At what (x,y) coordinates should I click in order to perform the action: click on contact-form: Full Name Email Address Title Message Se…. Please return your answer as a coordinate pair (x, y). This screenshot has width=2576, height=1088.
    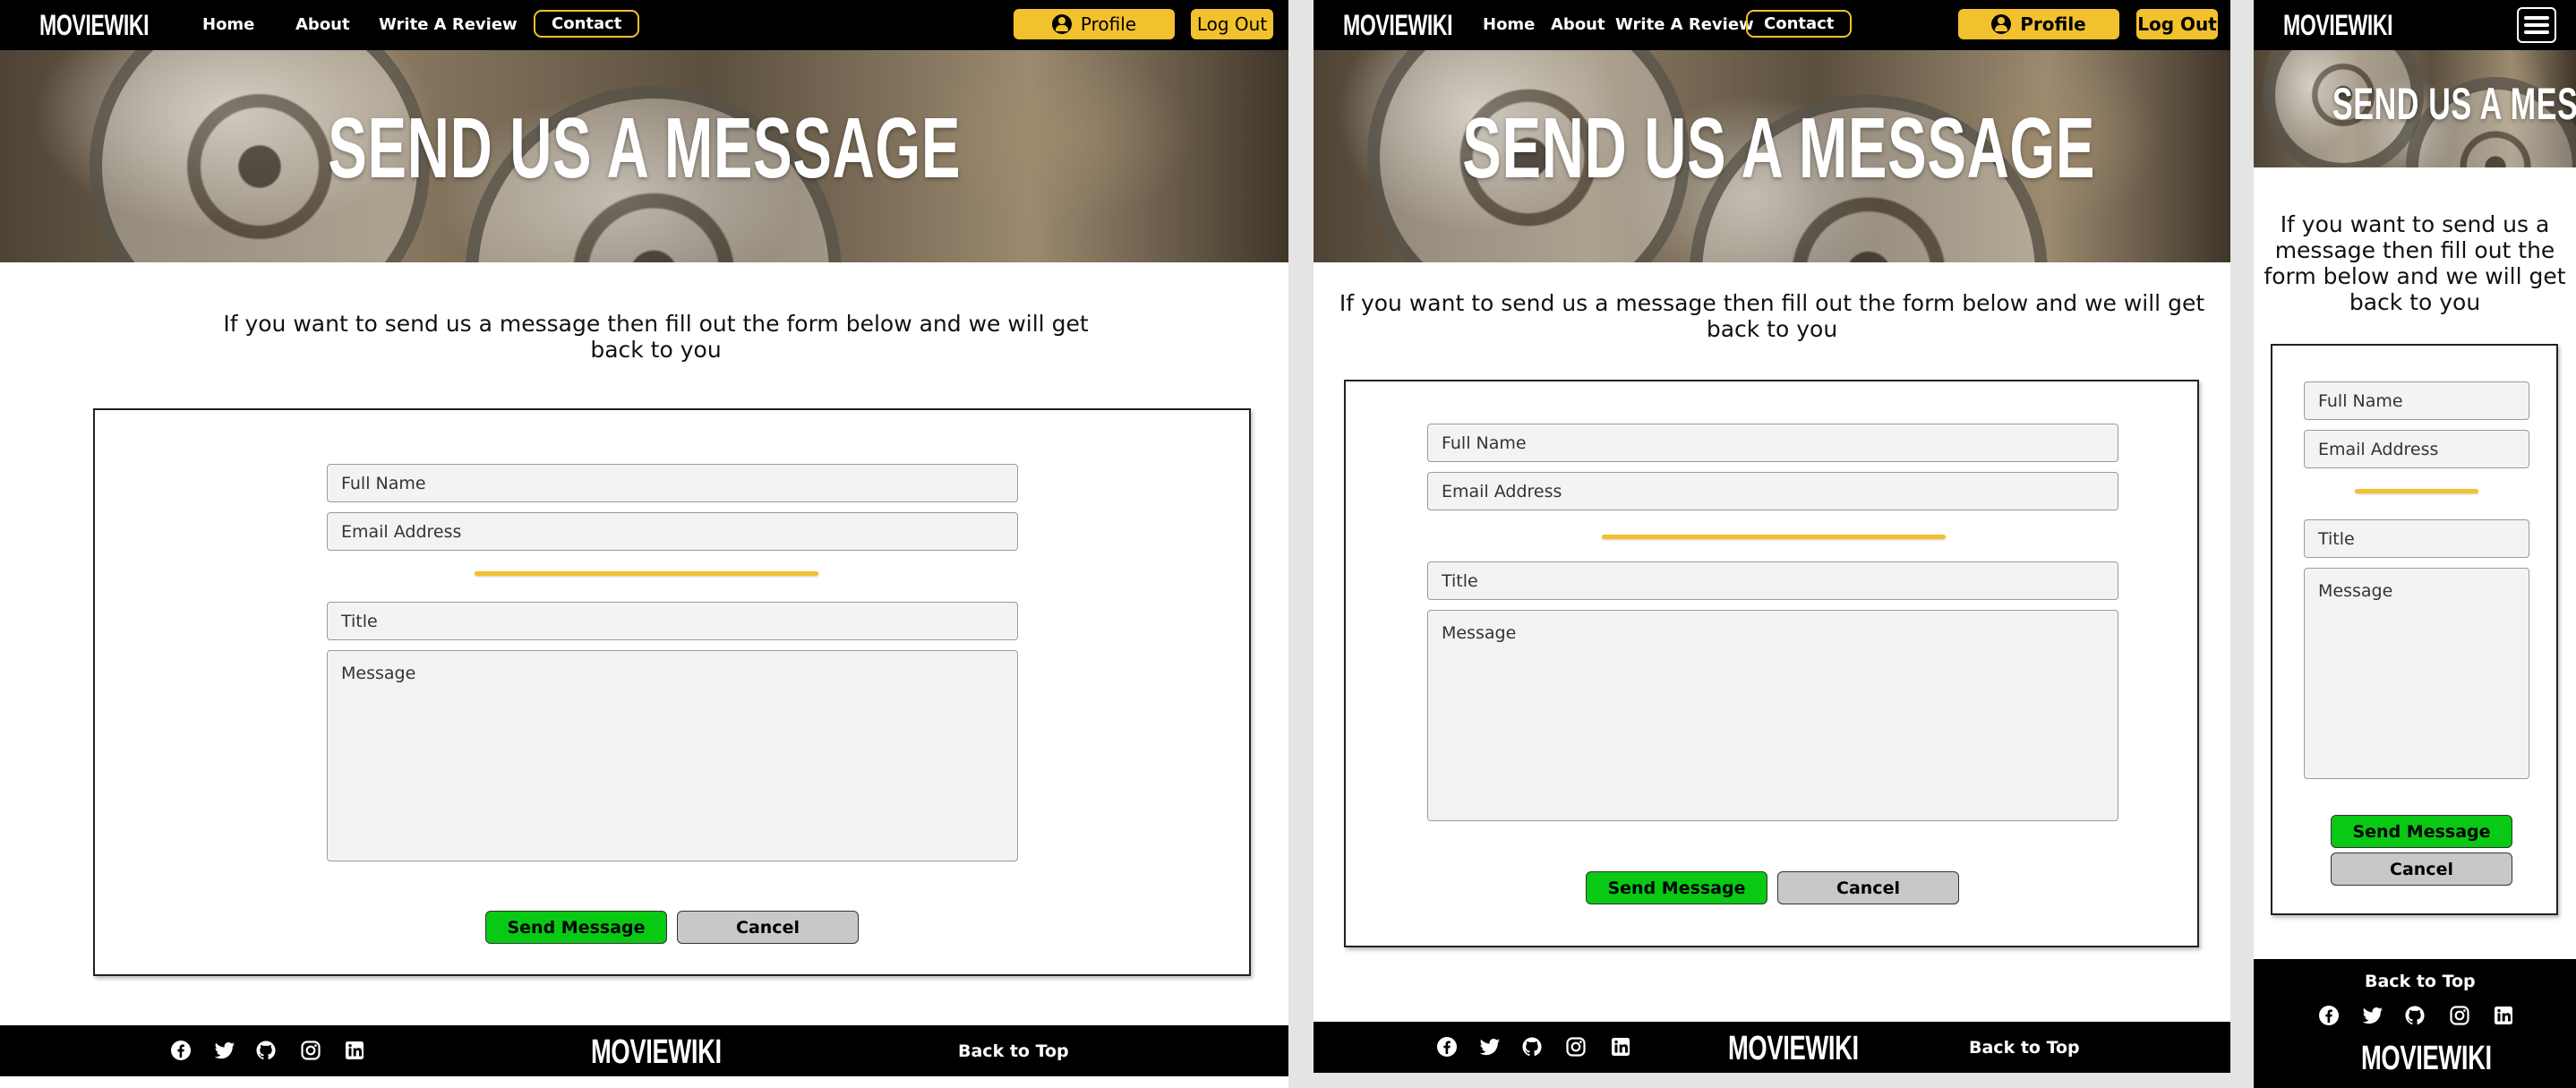
    Looking at the image, I should click on (2414, 629).